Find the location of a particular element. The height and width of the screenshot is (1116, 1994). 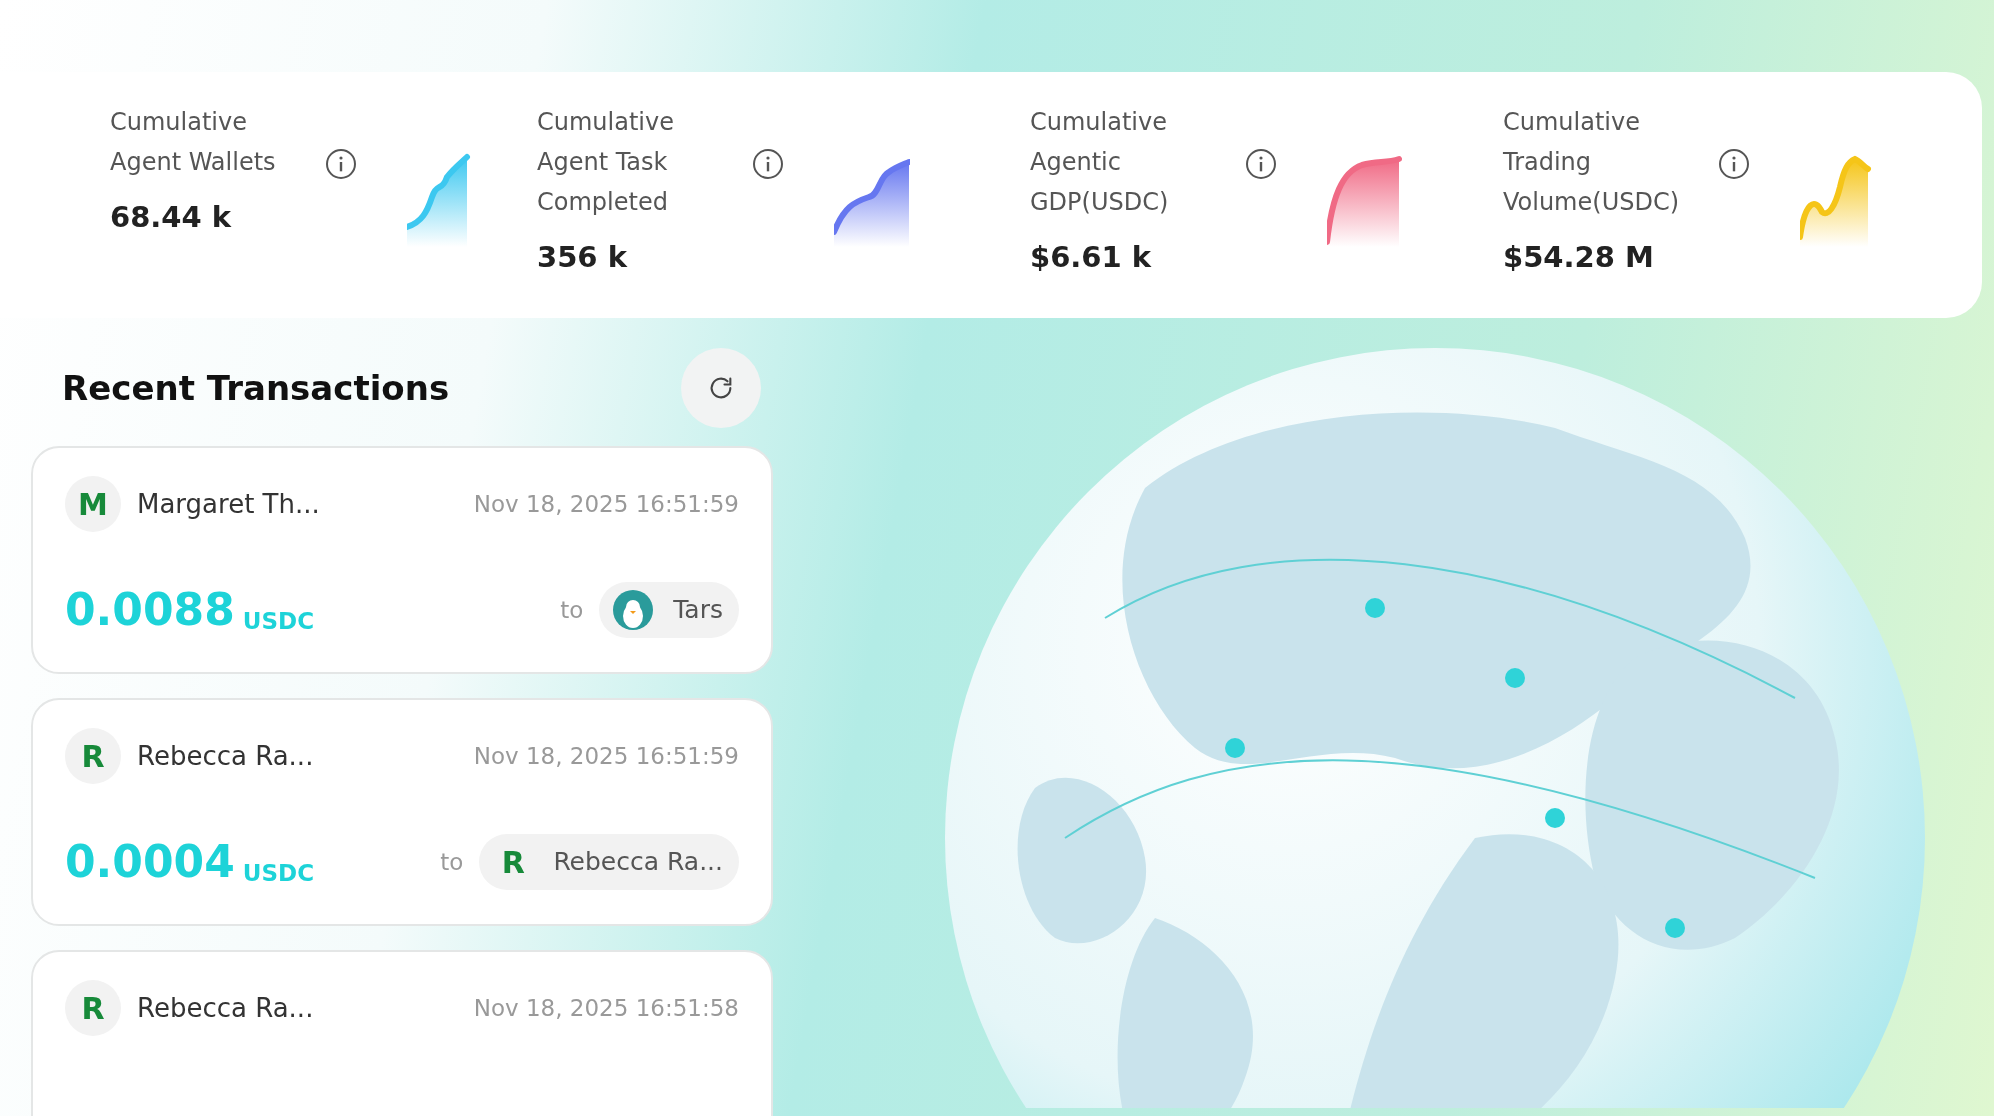

avatar-icon is located at coordinates (633, 610).